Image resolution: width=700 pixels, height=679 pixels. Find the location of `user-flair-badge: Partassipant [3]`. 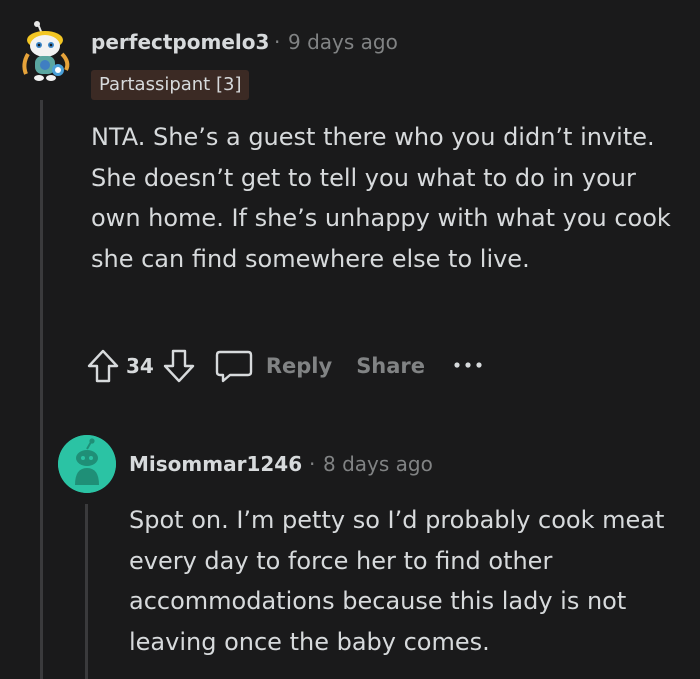

user-flair-badge: Partassipant [3] is located at coordinates (170, 85).